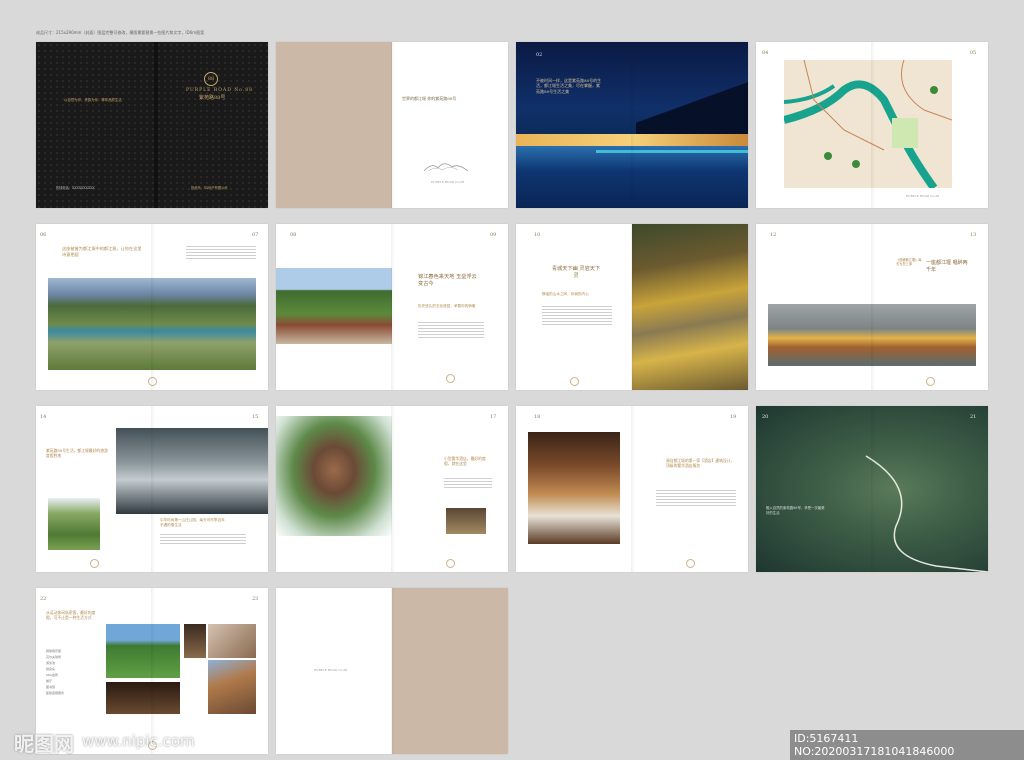  I want to click on cover-brand-cn: 紫苑路88号, so click(212, 98).